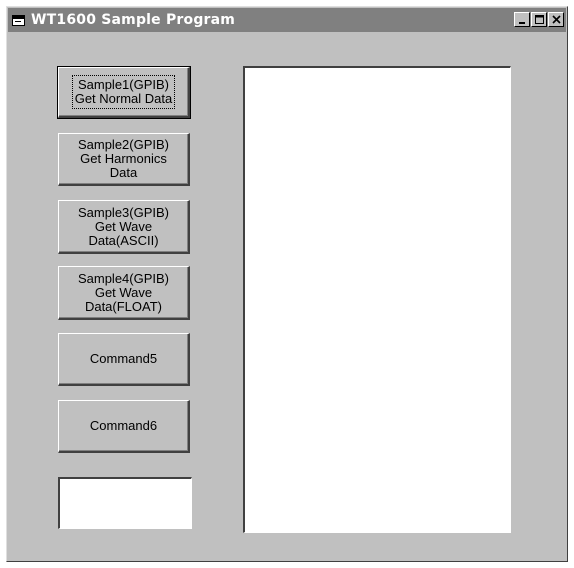 This screenshot has width=574, height=568. I want to click on button-label: Command5, so click(123, 358).